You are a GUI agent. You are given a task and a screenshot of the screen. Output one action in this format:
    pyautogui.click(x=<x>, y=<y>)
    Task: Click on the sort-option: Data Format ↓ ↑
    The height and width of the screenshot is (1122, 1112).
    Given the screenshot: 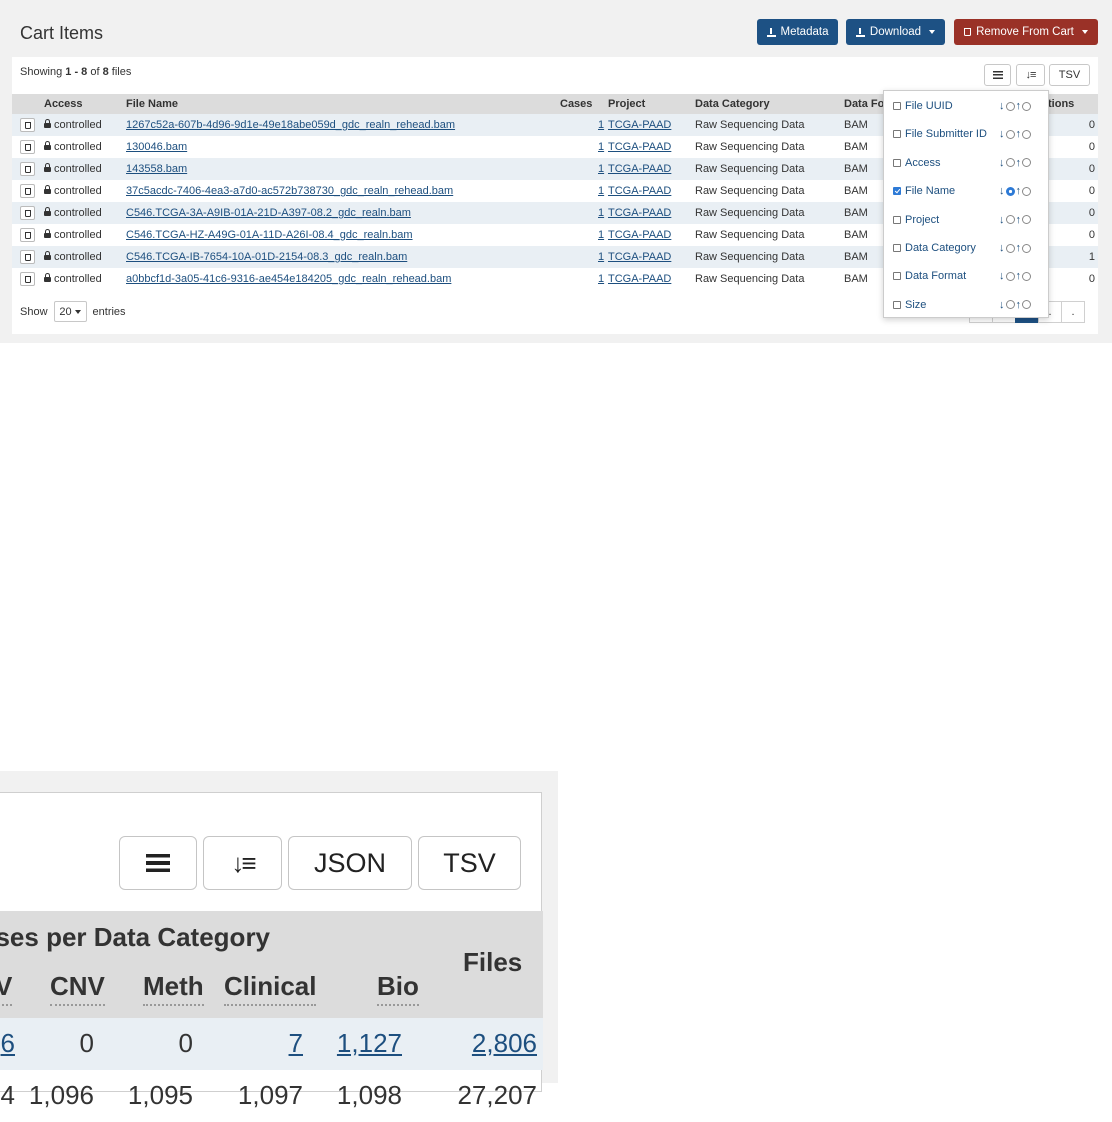 What is the action you would take?
    pyautogui.click(x=966, y=278)
    